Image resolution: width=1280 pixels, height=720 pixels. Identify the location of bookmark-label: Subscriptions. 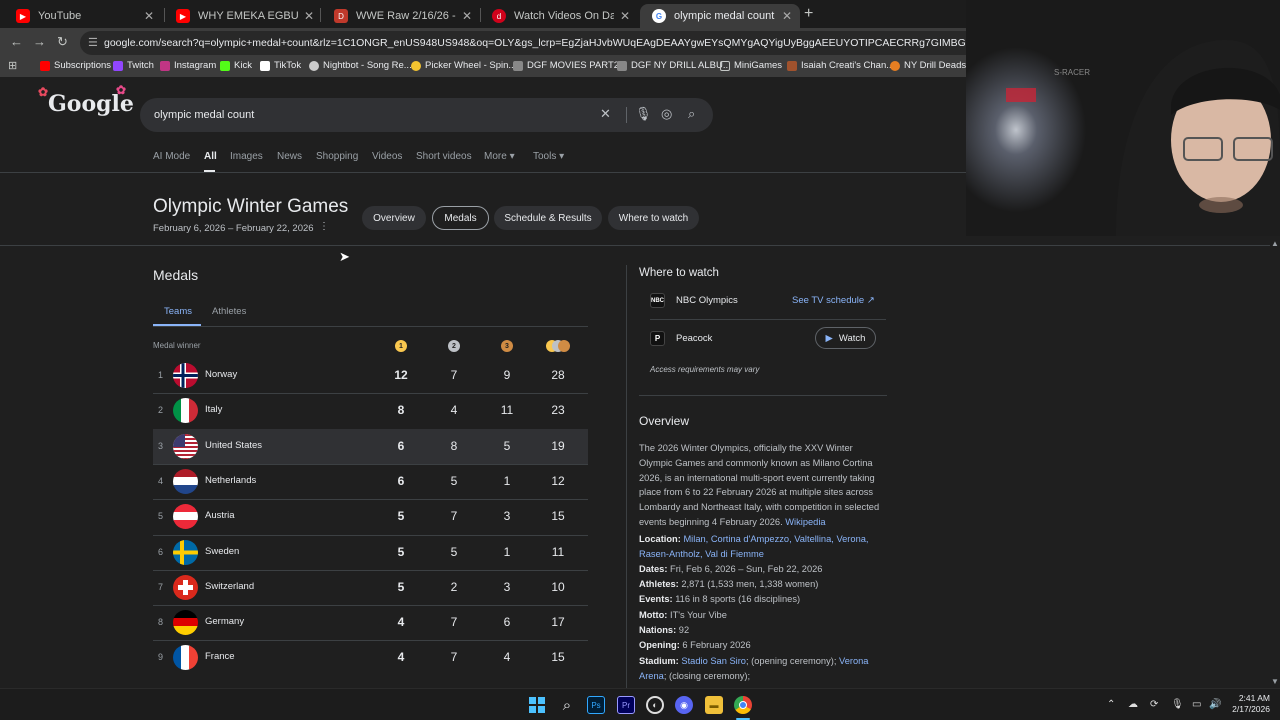
(83, 65).